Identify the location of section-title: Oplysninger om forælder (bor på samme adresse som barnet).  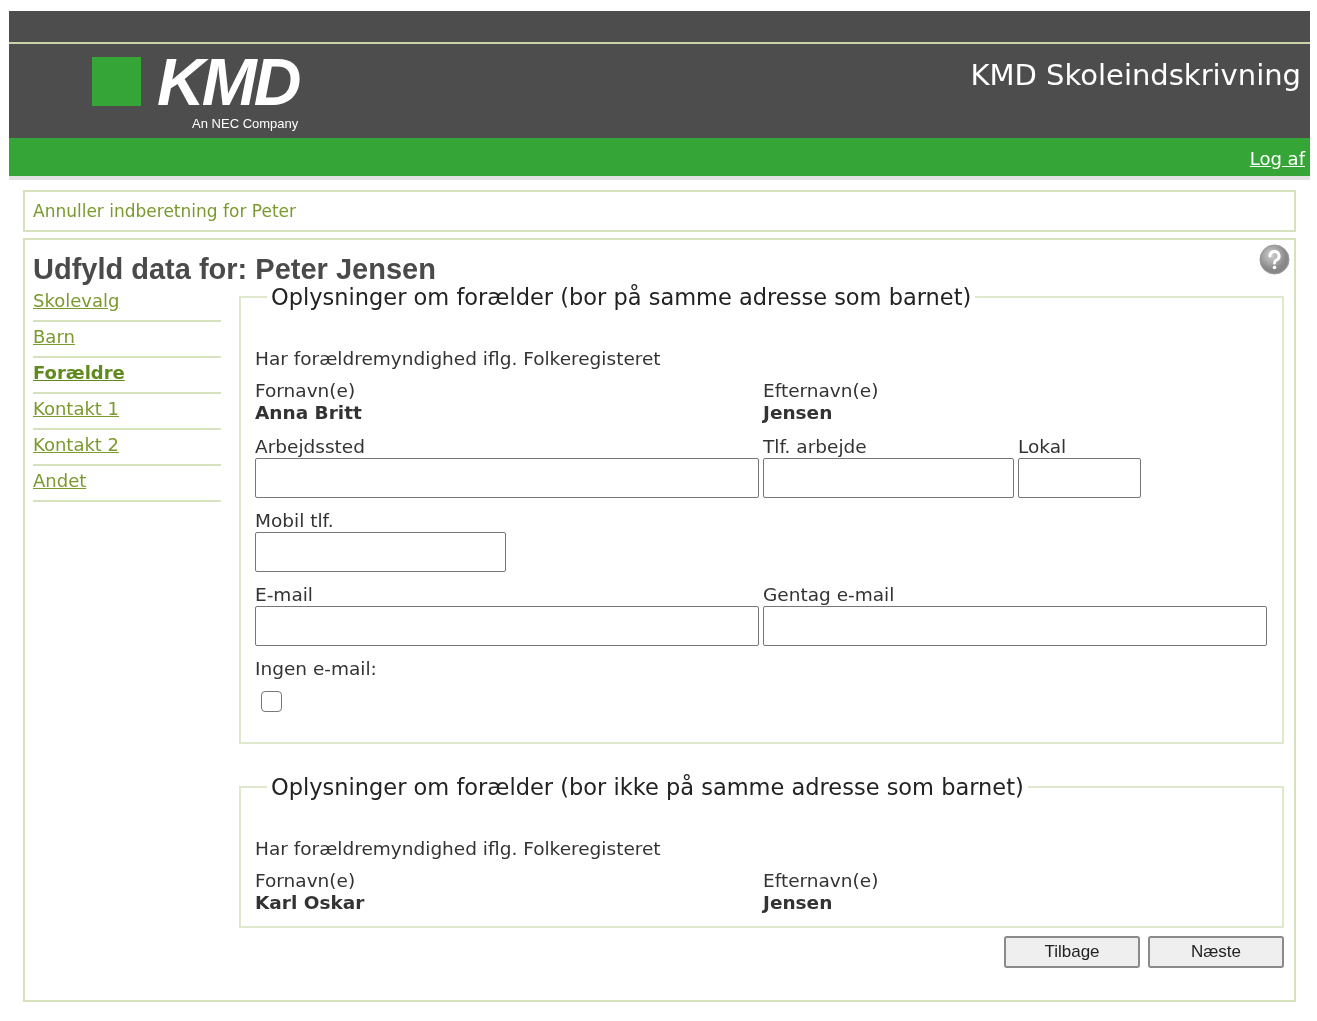
(621, 297).